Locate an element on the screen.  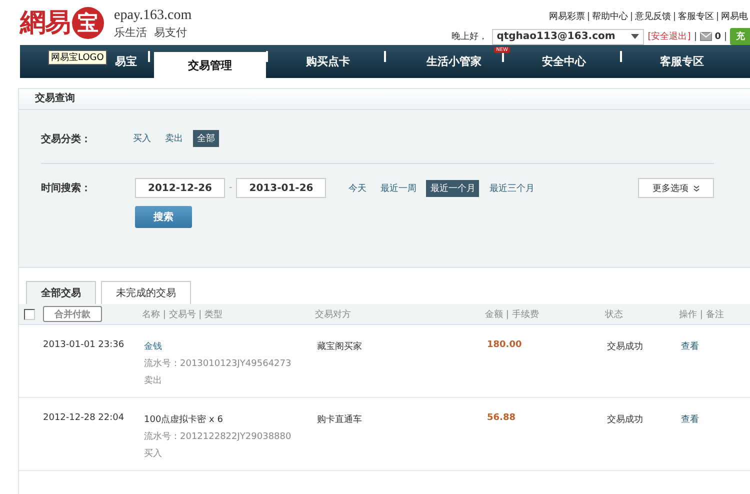
trade-type: 卖出 is located at coordinates (153, 380).